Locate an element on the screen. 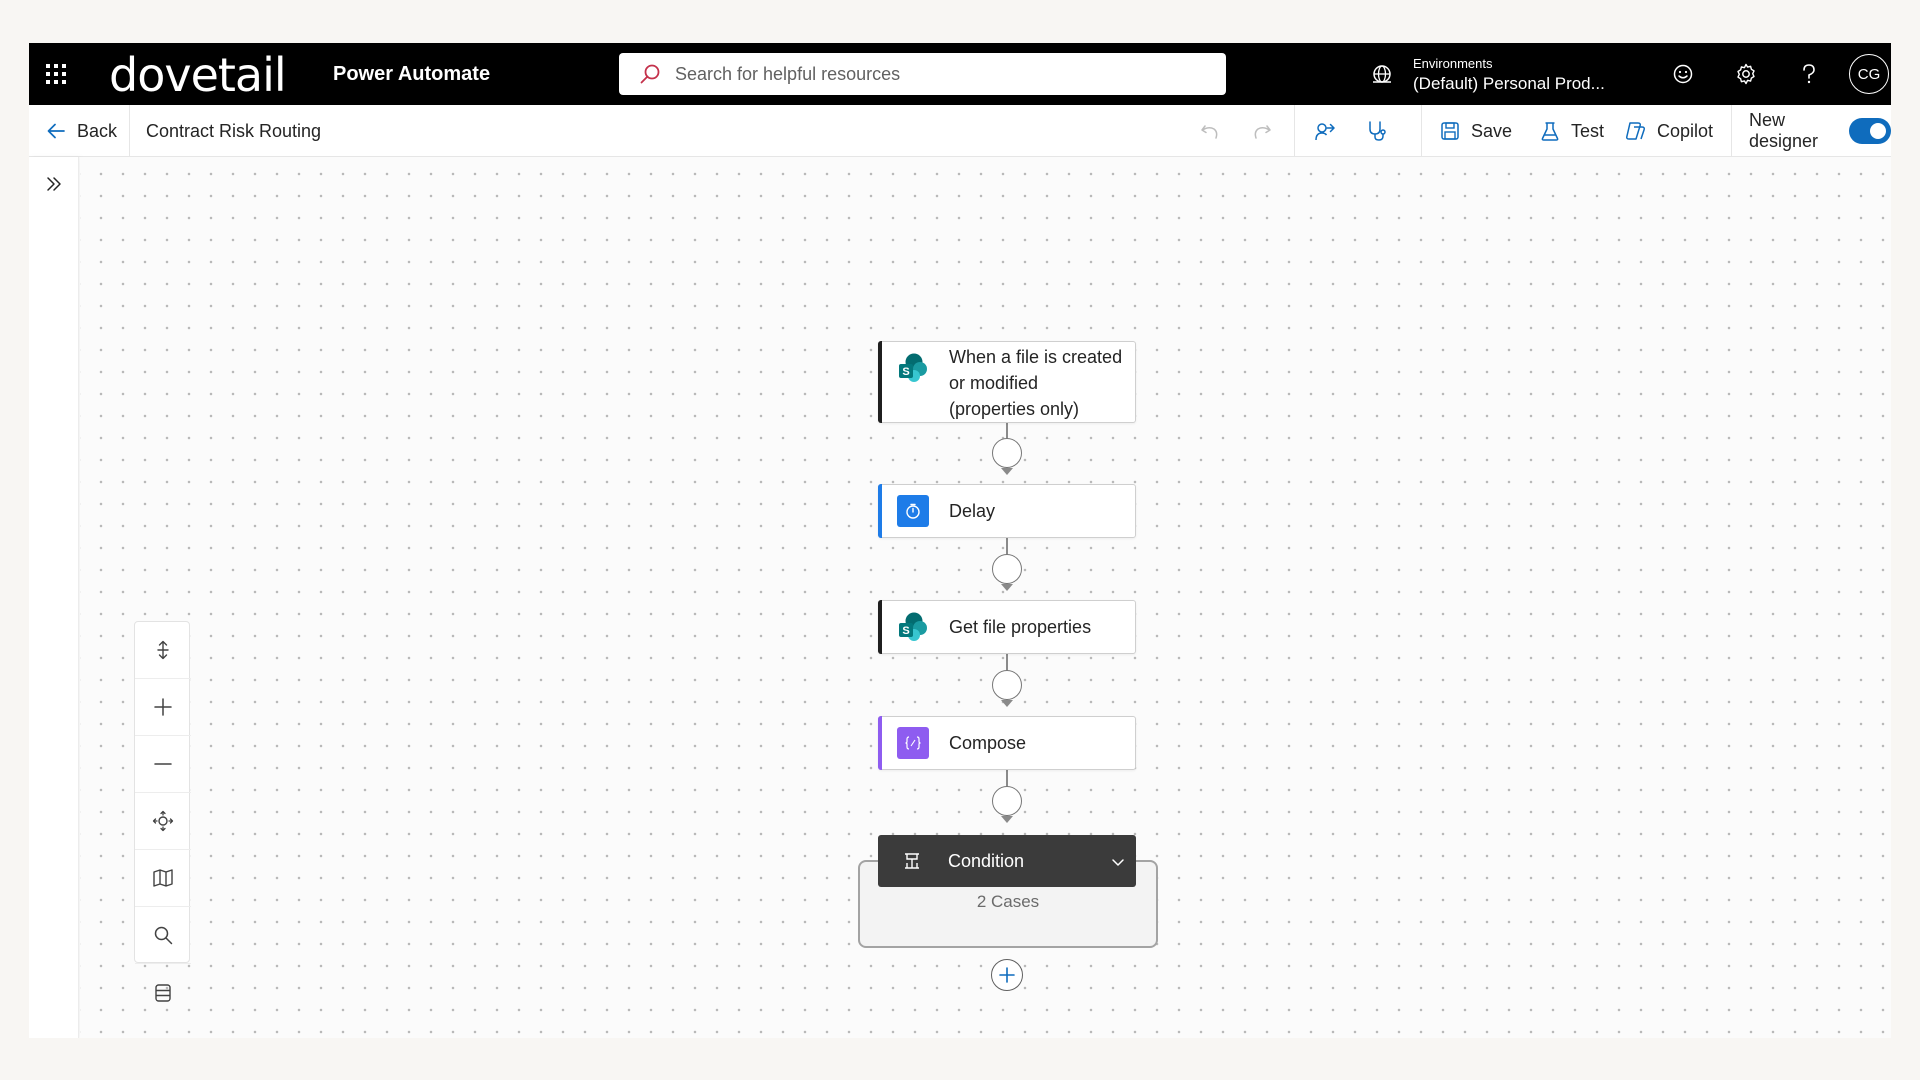 The width and height of the screenshot is (1920, 1080). canvas-controls is located at coordinates (162, 811).